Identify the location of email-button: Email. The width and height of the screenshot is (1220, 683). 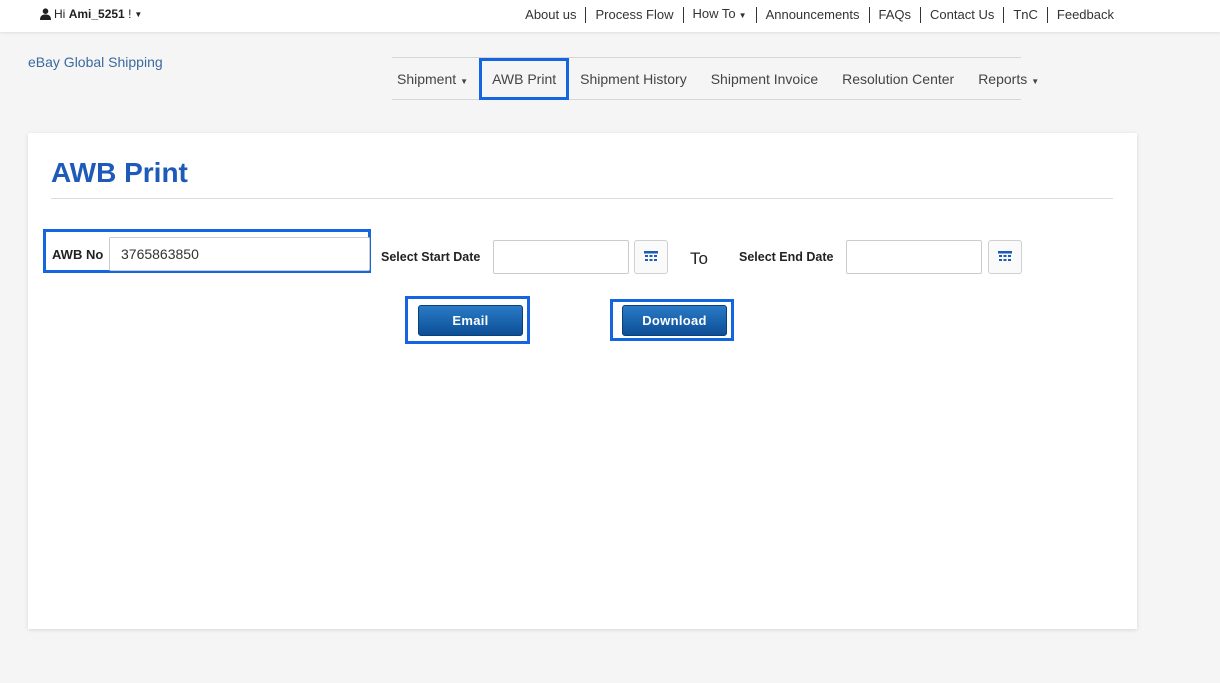
(470, 320).